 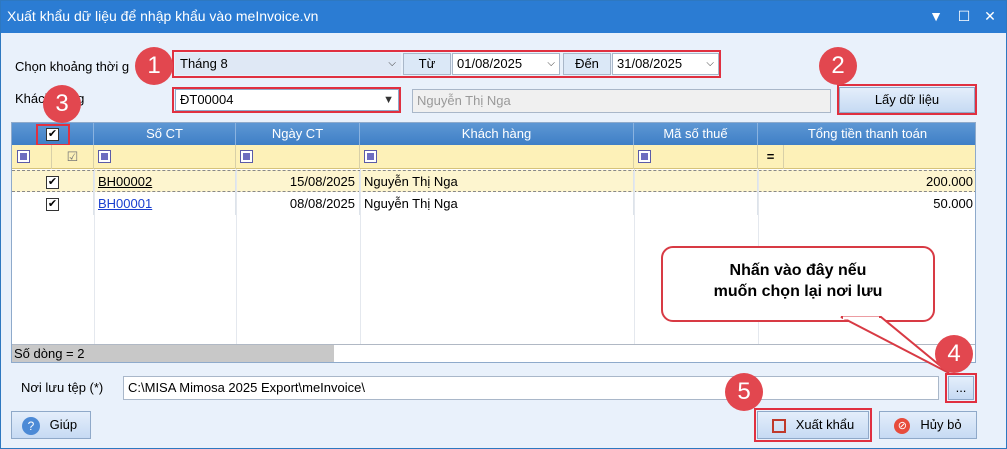 What do you see at coordinates (895, 345) in the screenshot?
I see `callout-tail` at bounding box center [895, 345].